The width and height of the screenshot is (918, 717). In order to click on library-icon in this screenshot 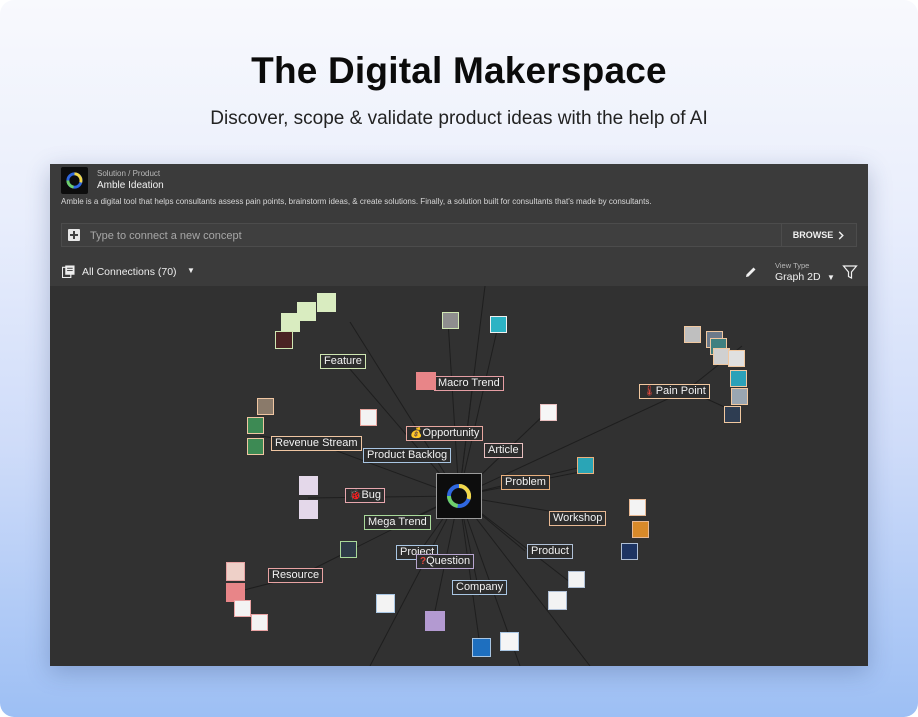, I will do `click(68, 271)`.